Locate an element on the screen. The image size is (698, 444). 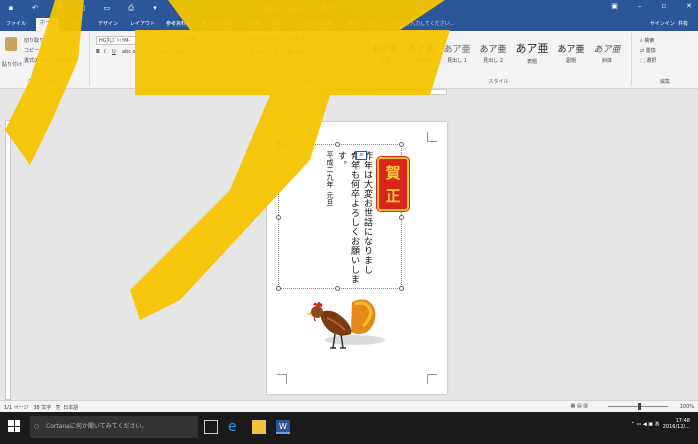
clipboard-group-label: クリップボード is located at coordinates (44, 82).